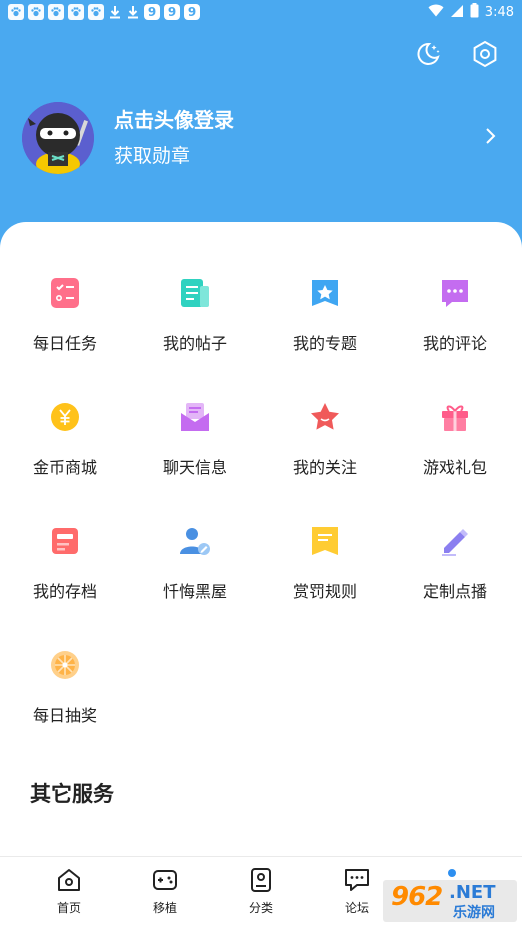  What do you see at coordinates (474, 913) in the screenshot?
I see `watermark-cn: 乐游网` at bounding box center [474, 913].